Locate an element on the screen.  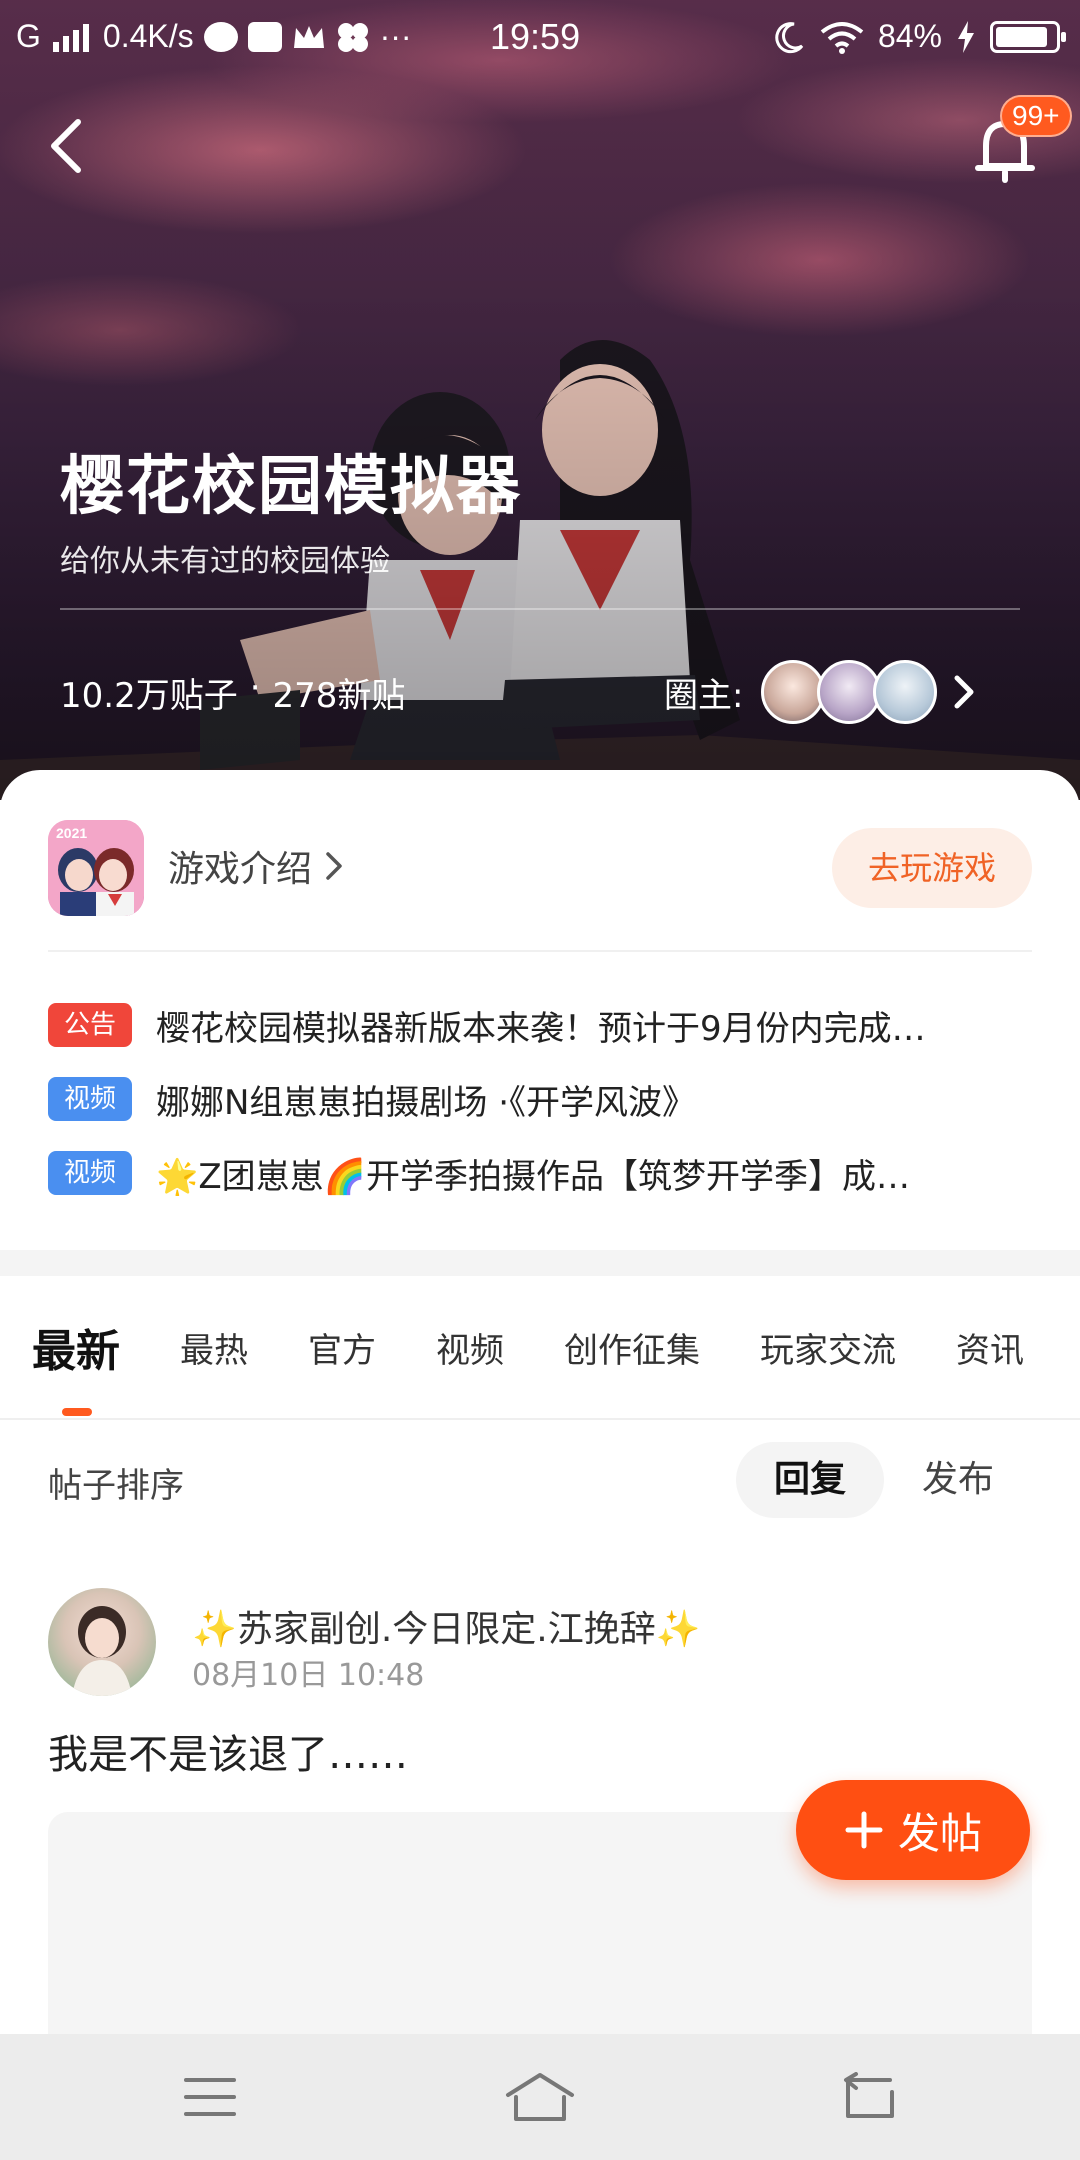
game-title: 樱花校园模拟器 is located at coordinates (291, 487).